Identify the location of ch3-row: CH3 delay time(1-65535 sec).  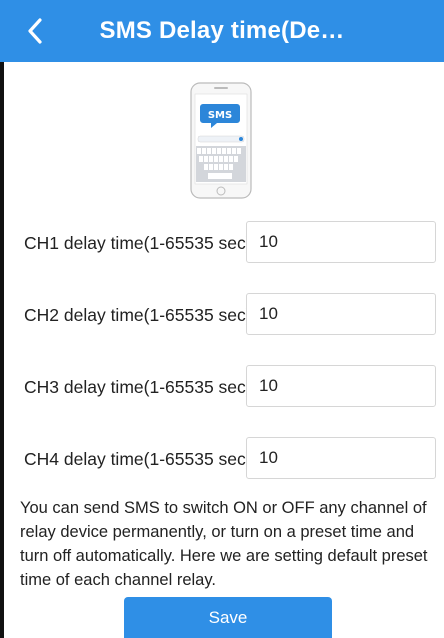
(231, 387).